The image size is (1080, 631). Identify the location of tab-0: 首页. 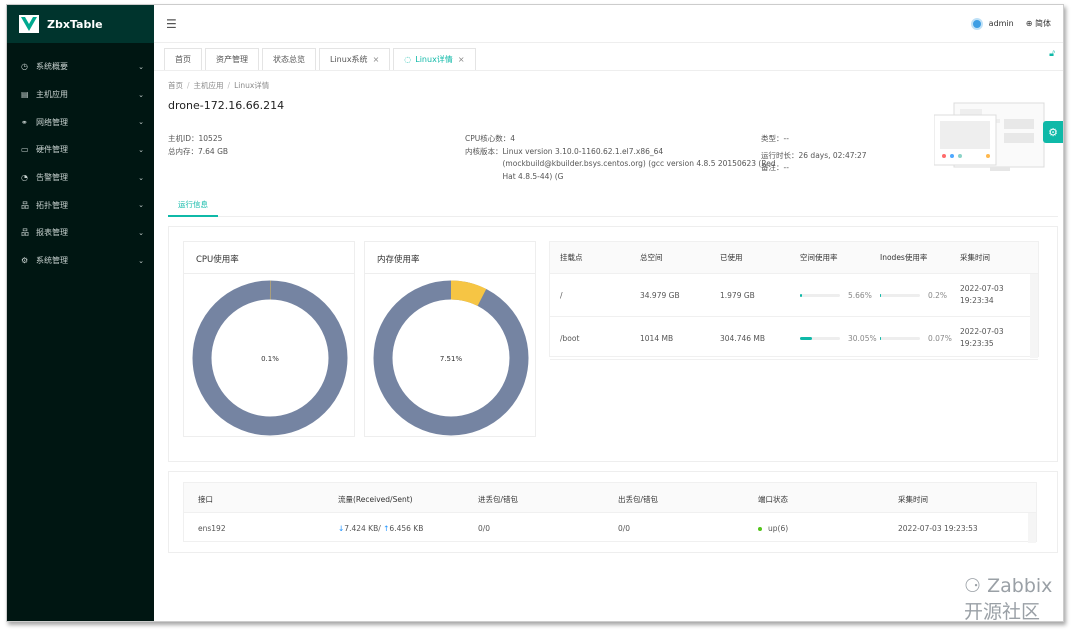
(183, 59).